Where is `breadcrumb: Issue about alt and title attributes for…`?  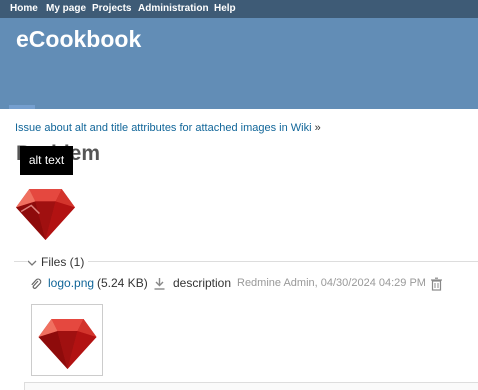 breadcrumb: Issue about alt and title attributes for… is located at coordinates (168, 128).